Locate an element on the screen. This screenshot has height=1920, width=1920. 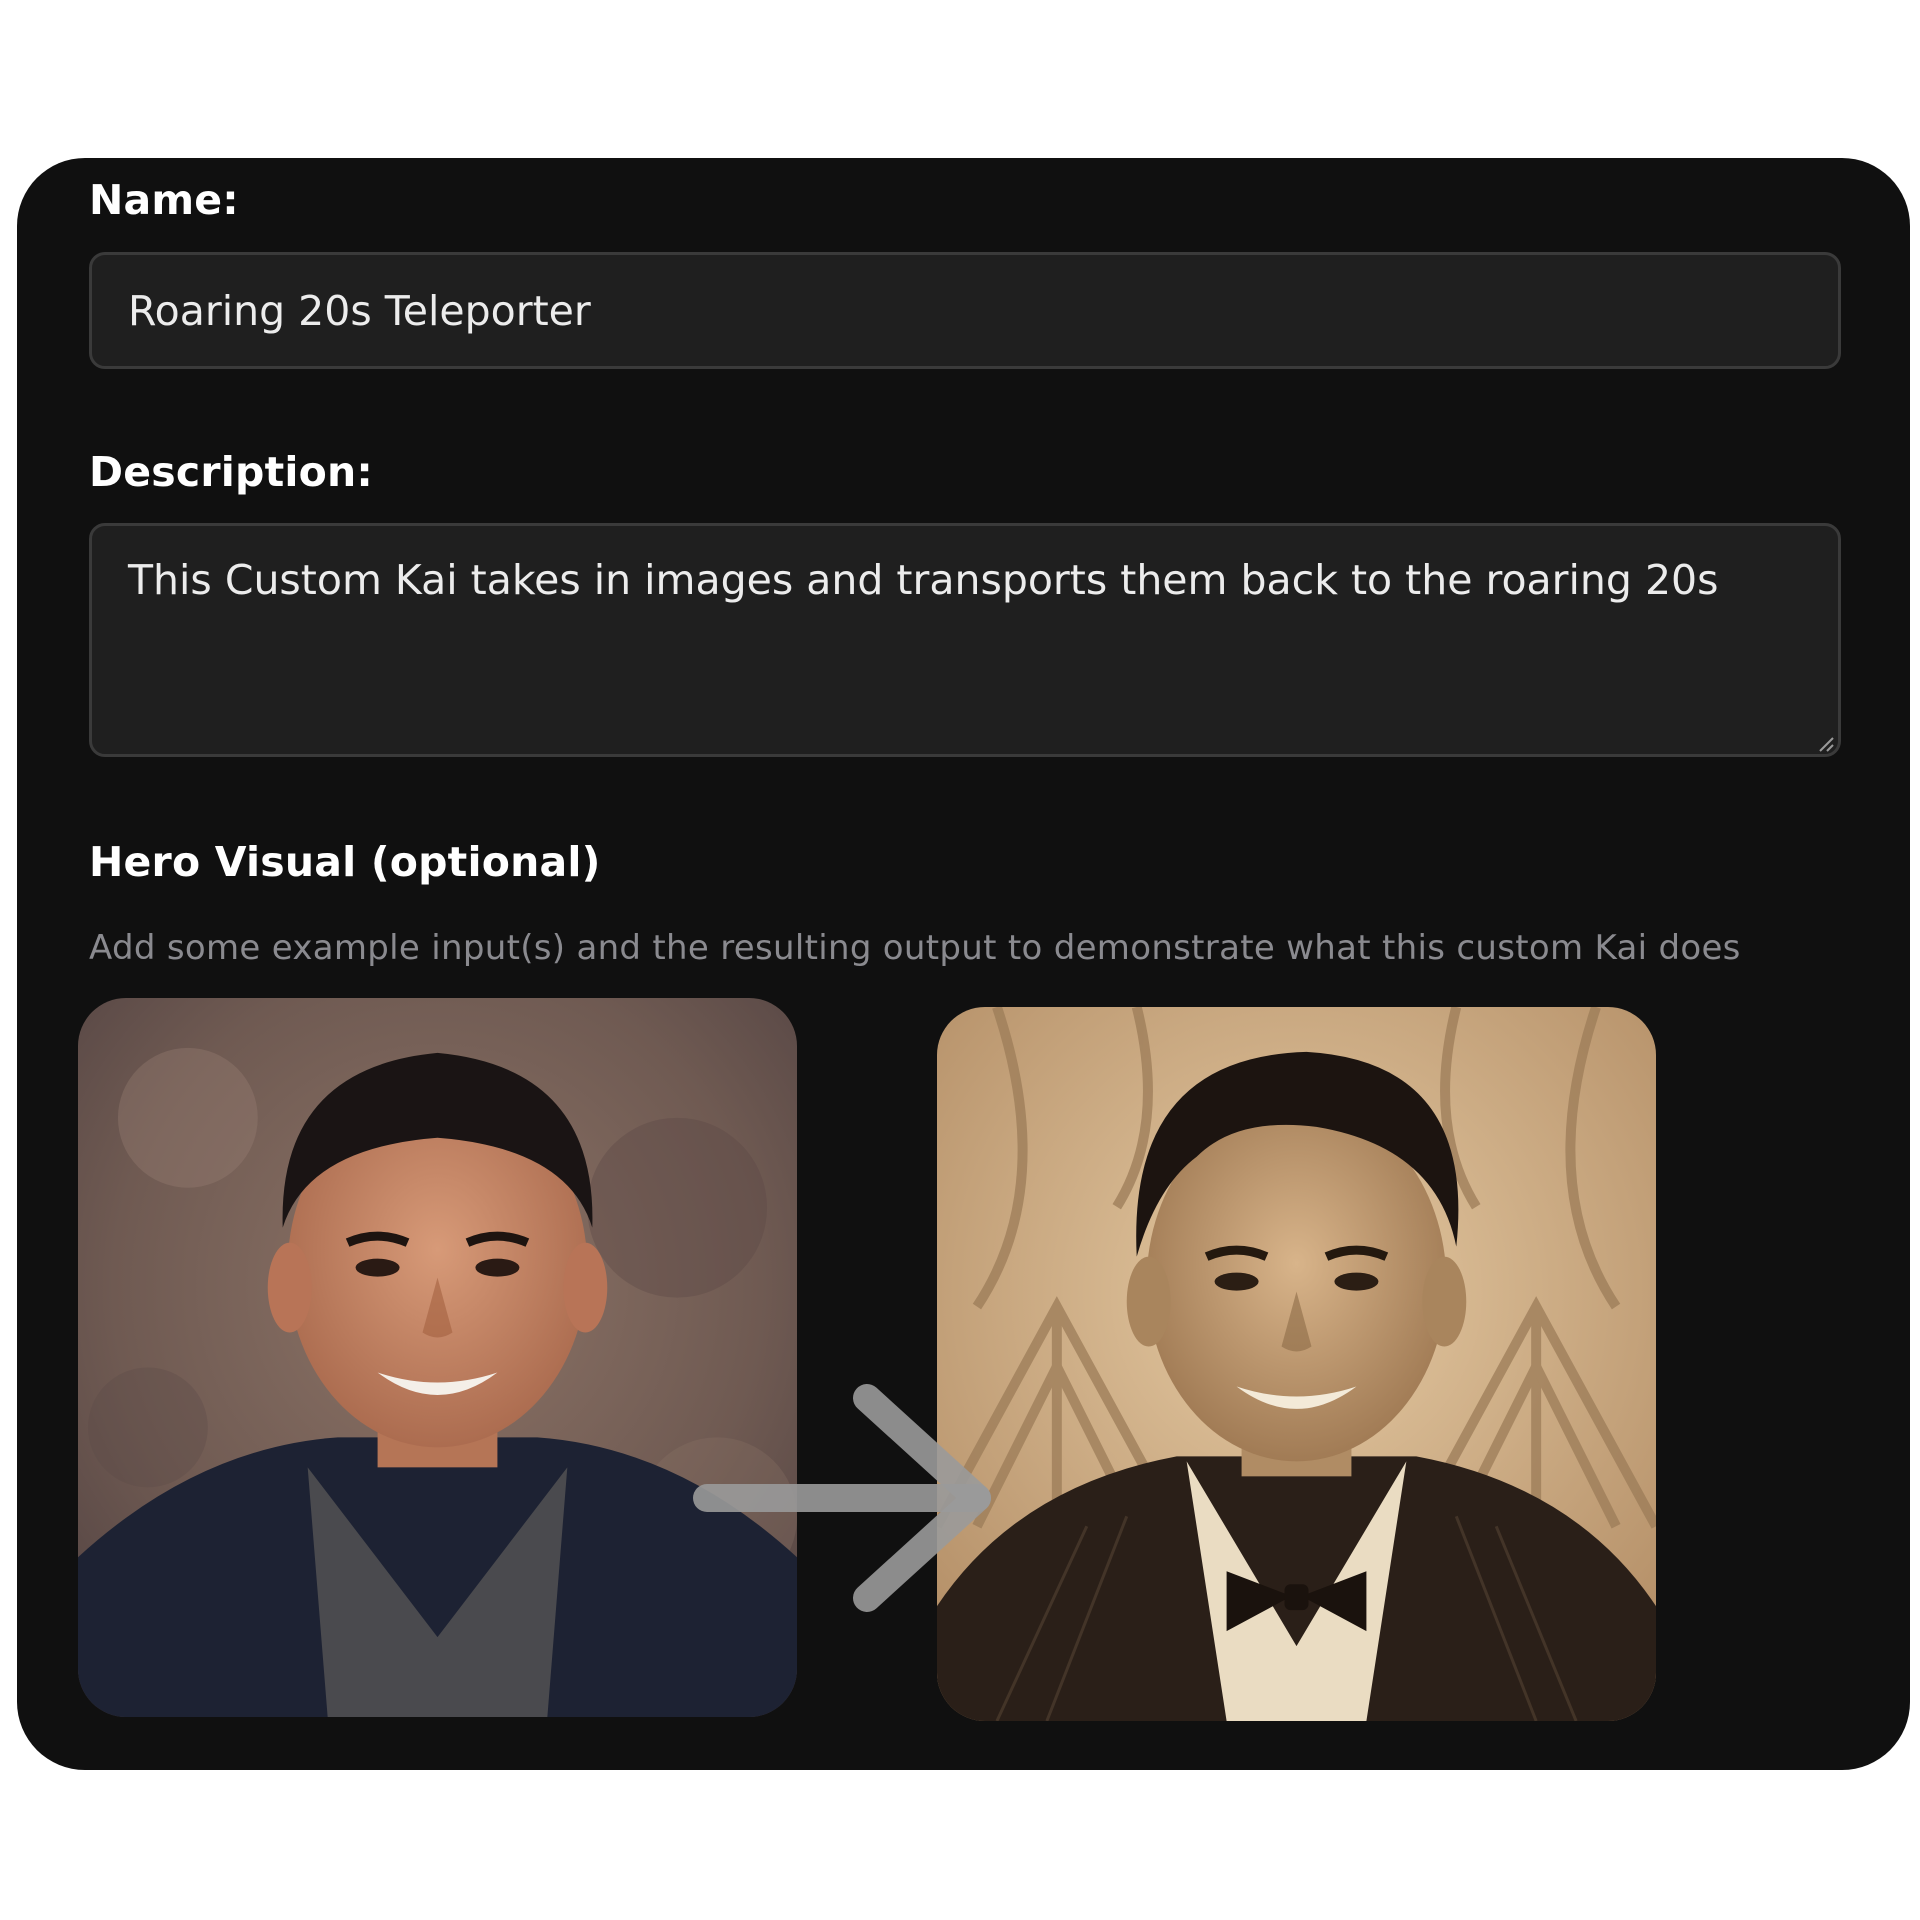
portrait-1920s-sepia-output is located at coordinates (1296, 1364).